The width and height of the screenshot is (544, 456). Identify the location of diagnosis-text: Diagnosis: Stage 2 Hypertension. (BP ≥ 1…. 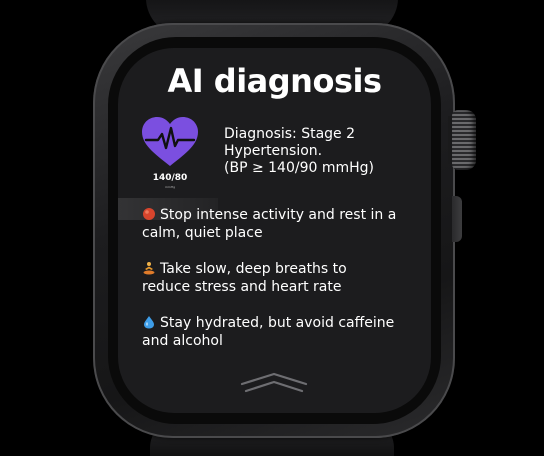
(324, 151).